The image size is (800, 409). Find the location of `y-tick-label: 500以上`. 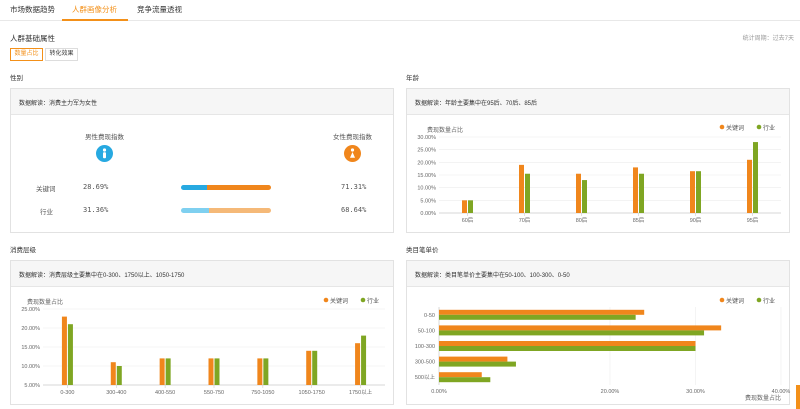

y-tick-label: 500以上 is located at coordinates (425, 377).